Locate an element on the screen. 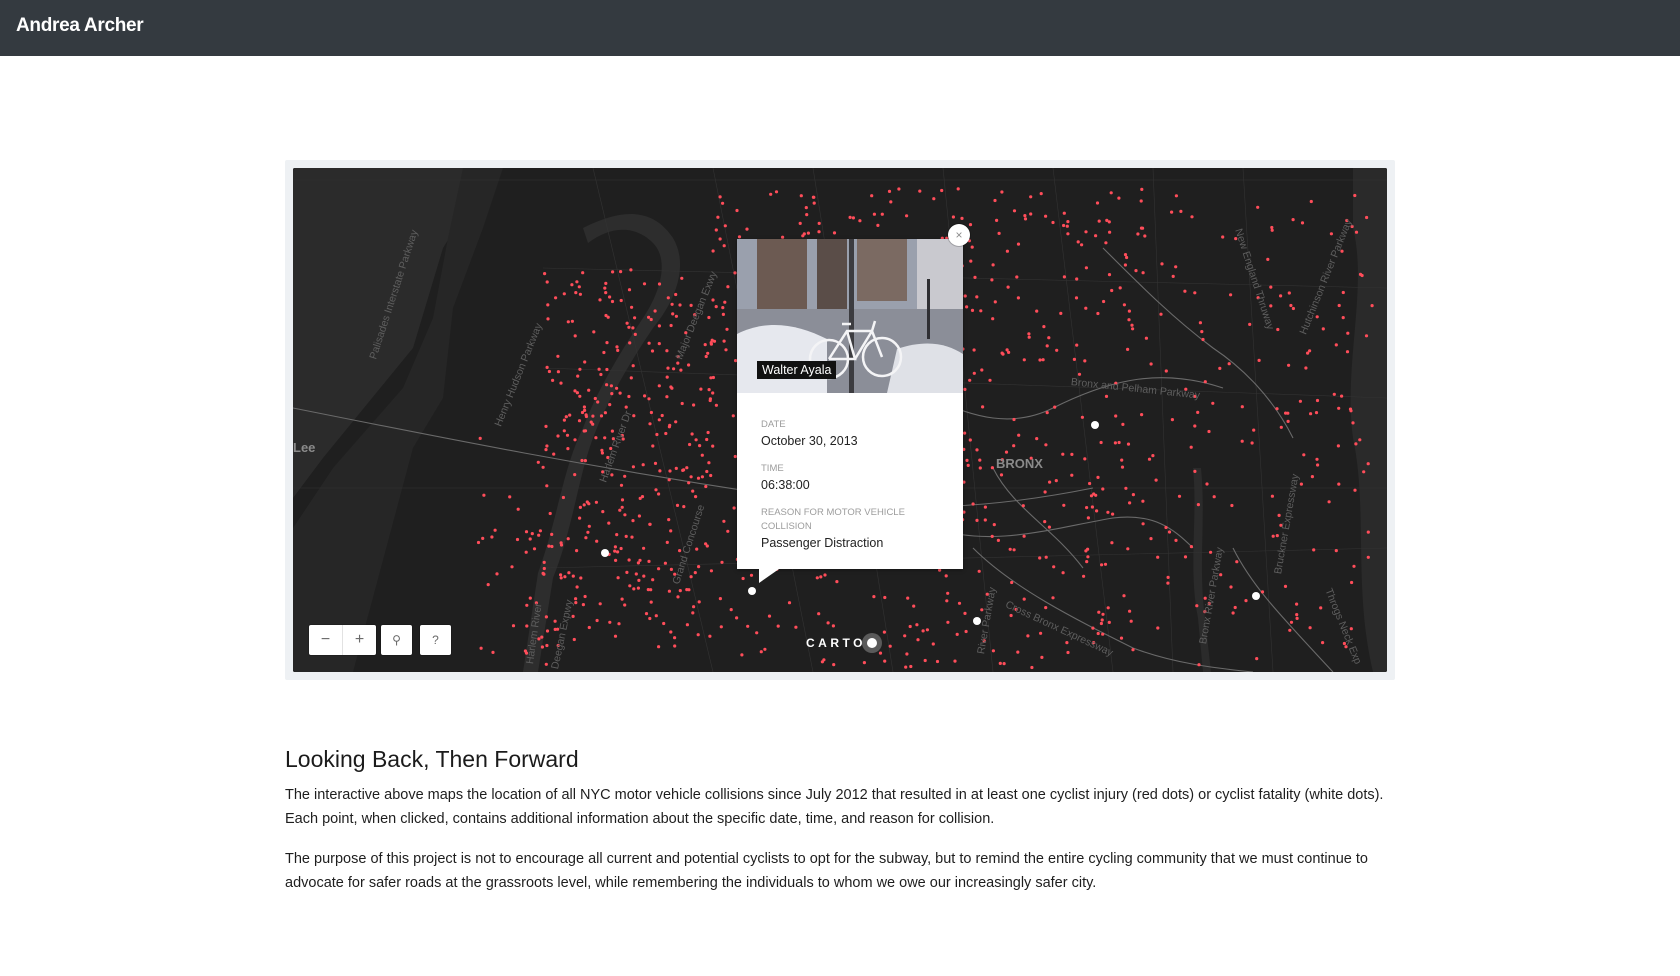 Image resolution: width=1680 pixels, height=976 pixels. fatality-dot is located at coordinates (605, 553).